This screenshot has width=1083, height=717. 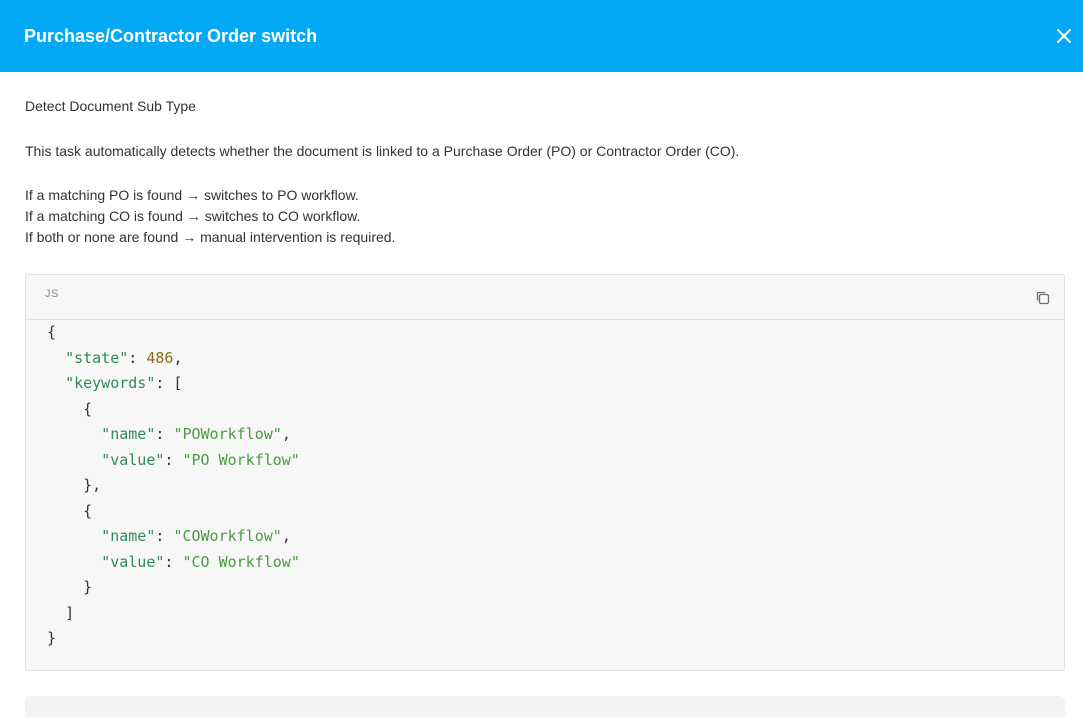 I want to click on close-icon, so click(x=1064, y=36).